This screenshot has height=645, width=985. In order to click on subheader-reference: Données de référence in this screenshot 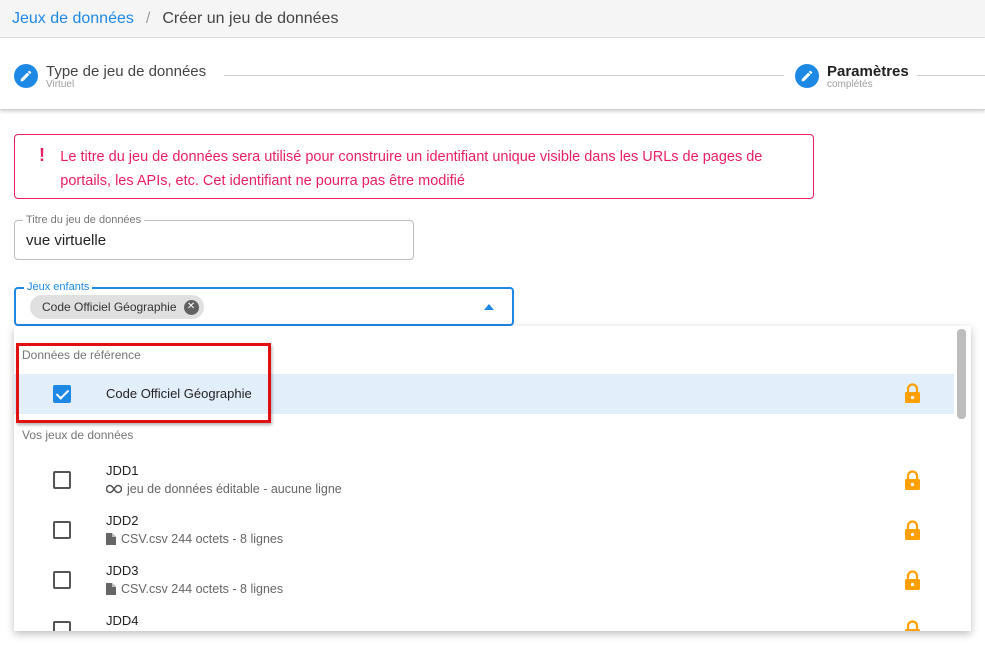, I will do `click(81, 355)`.